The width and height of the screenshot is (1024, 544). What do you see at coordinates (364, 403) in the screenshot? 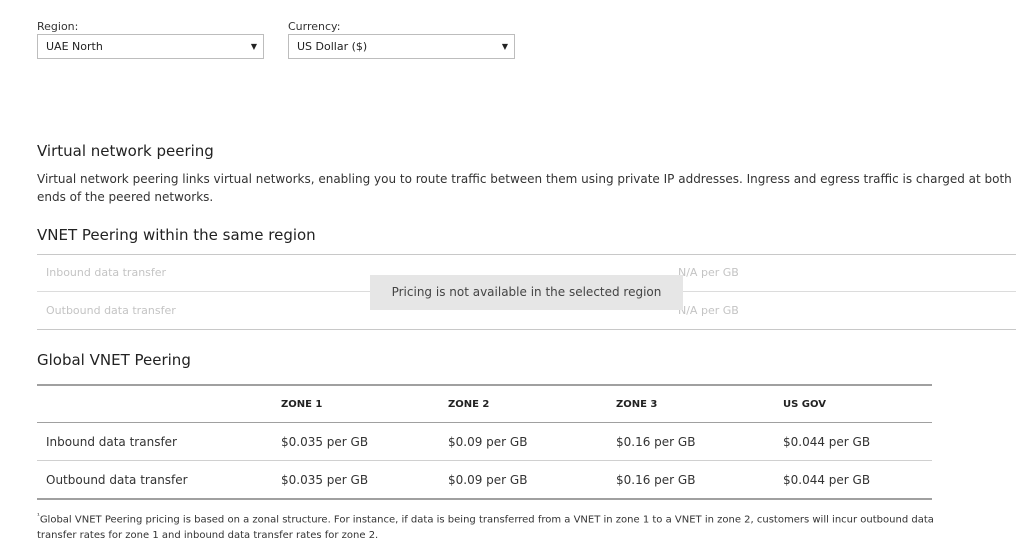
I see `column-header-zone1: ZONE 1` at bounding box center [364, 403].